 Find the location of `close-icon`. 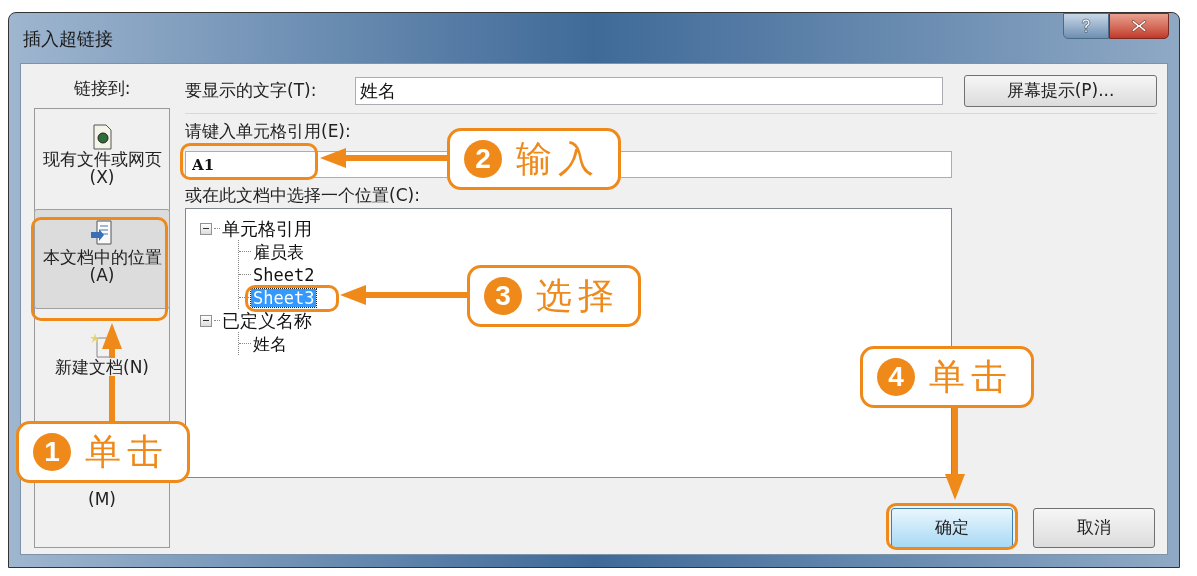

close-icon is located at coordinates (1139, 26).